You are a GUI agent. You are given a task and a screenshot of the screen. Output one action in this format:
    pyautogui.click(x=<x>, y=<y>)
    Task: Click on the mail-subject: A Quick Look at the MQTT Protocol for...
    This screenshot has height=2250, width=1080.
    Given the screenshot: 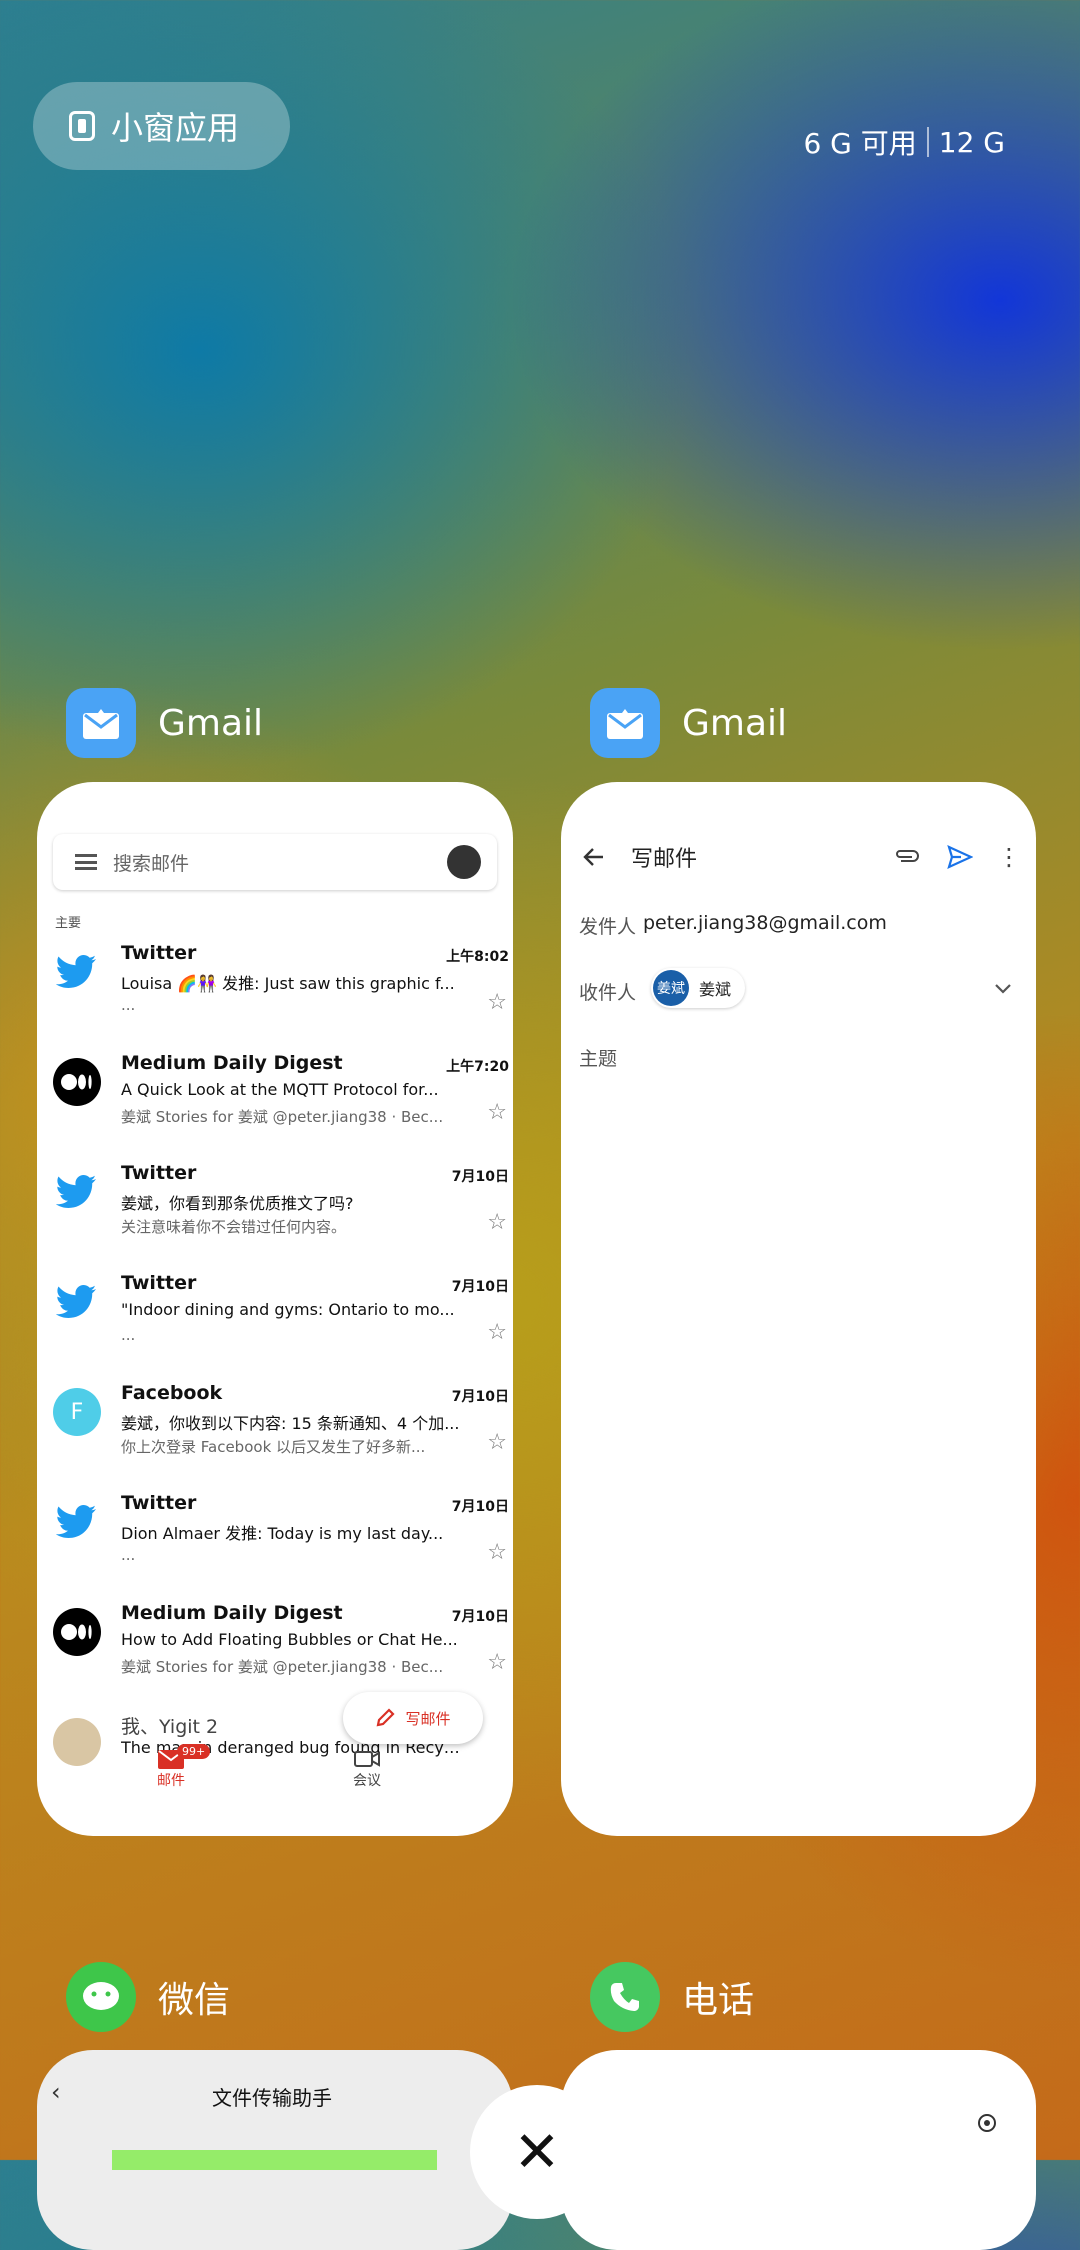 What is the action you would take?
    pyautogui.click(x=280, y=1089)
    